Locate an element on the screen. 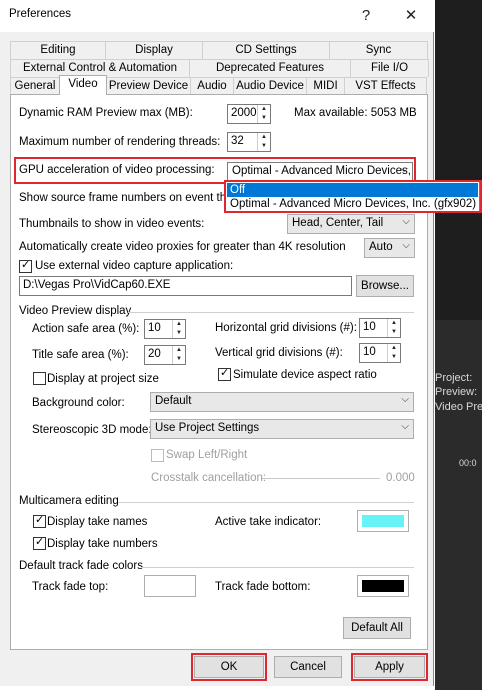  threads-spinner: 32 ▲ ▼ is located at coordinates (249, 142).